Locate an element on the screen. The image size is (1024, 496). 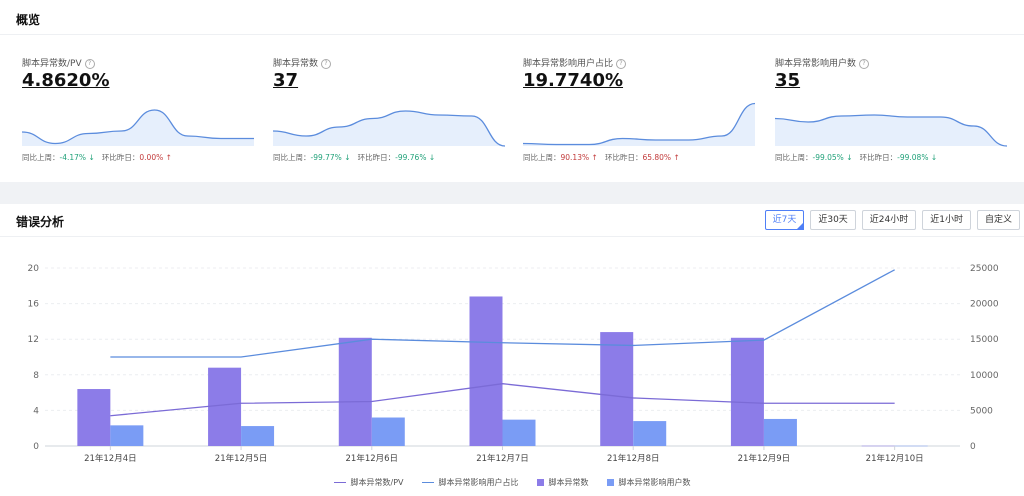
legend-item: 脚本异常影响用户数 is located at coordinates (648, 482).